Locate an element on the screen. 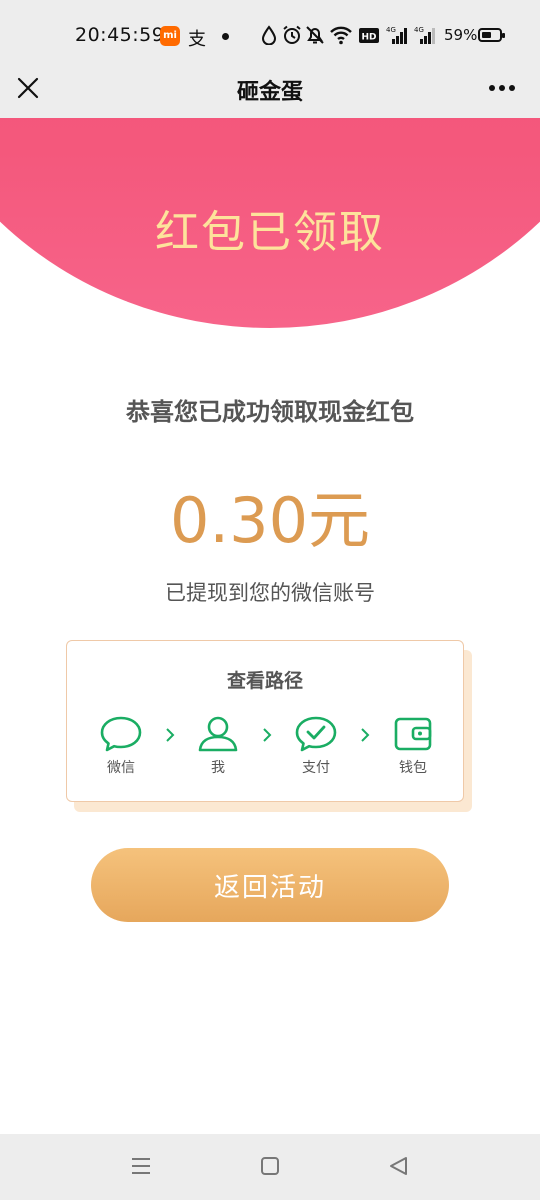 The image size is (540, 1200). status-bar: 20:45:59 mi 支 HD 4G 4G 59% is located at coordinates (270, 35).